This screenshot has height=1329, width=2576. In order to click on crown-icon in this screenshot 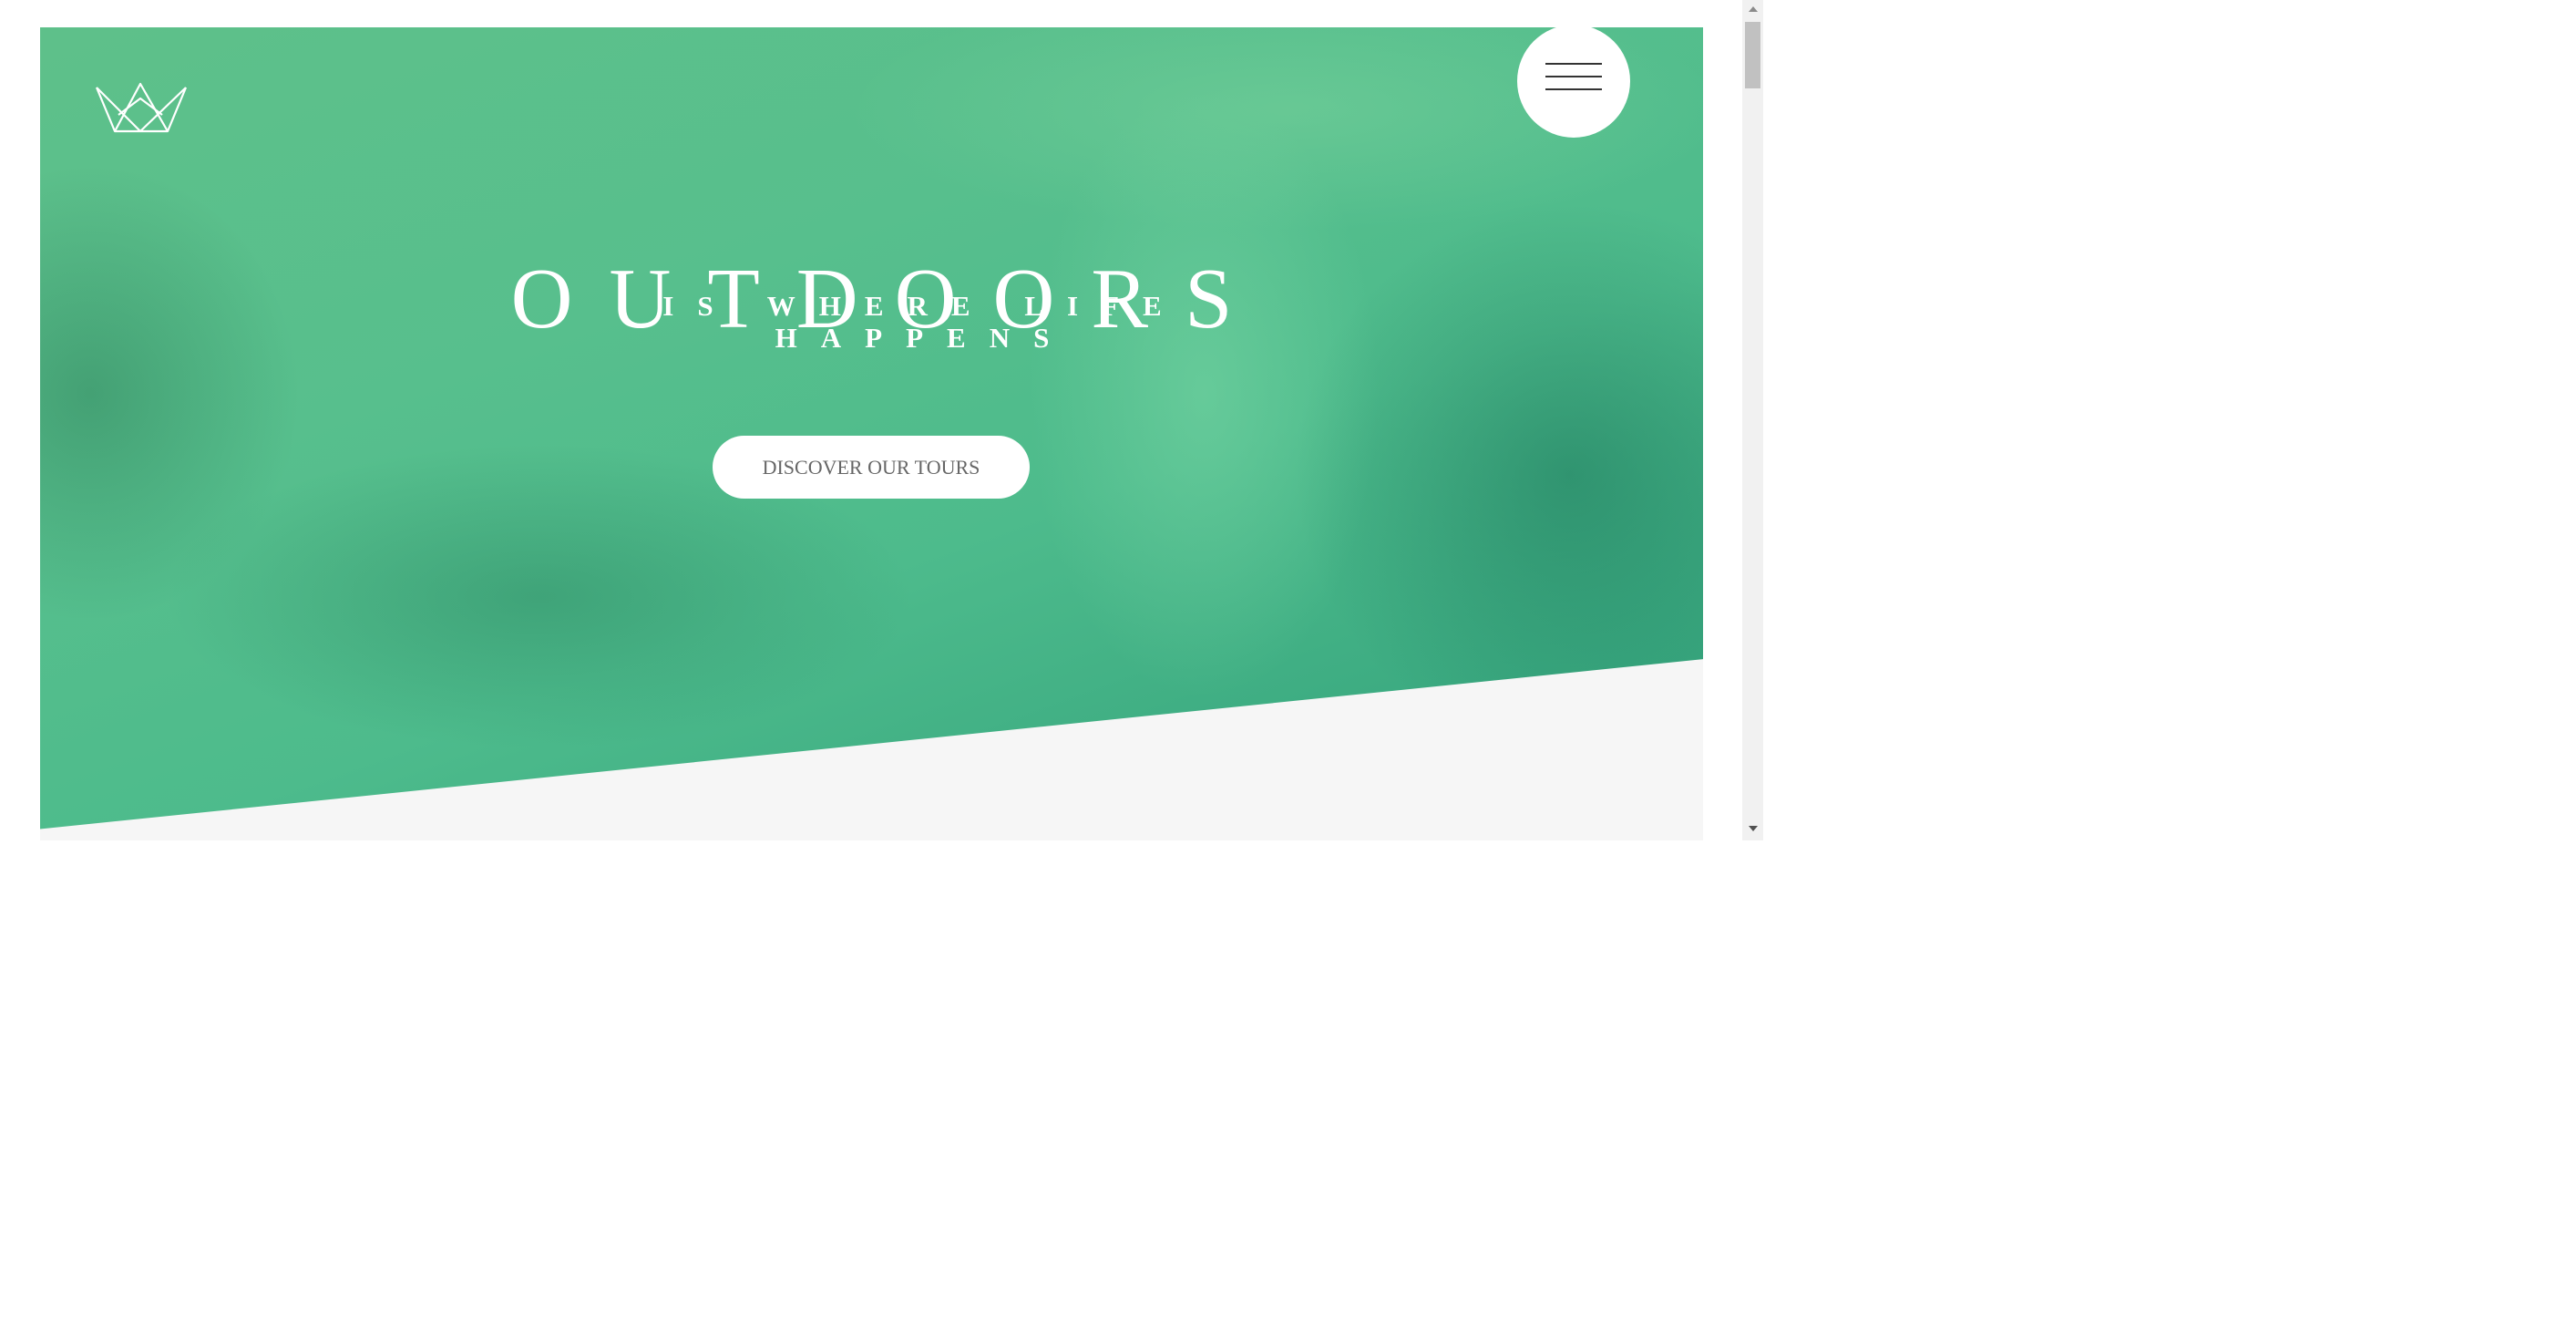, I will do `click(141, 108)`.